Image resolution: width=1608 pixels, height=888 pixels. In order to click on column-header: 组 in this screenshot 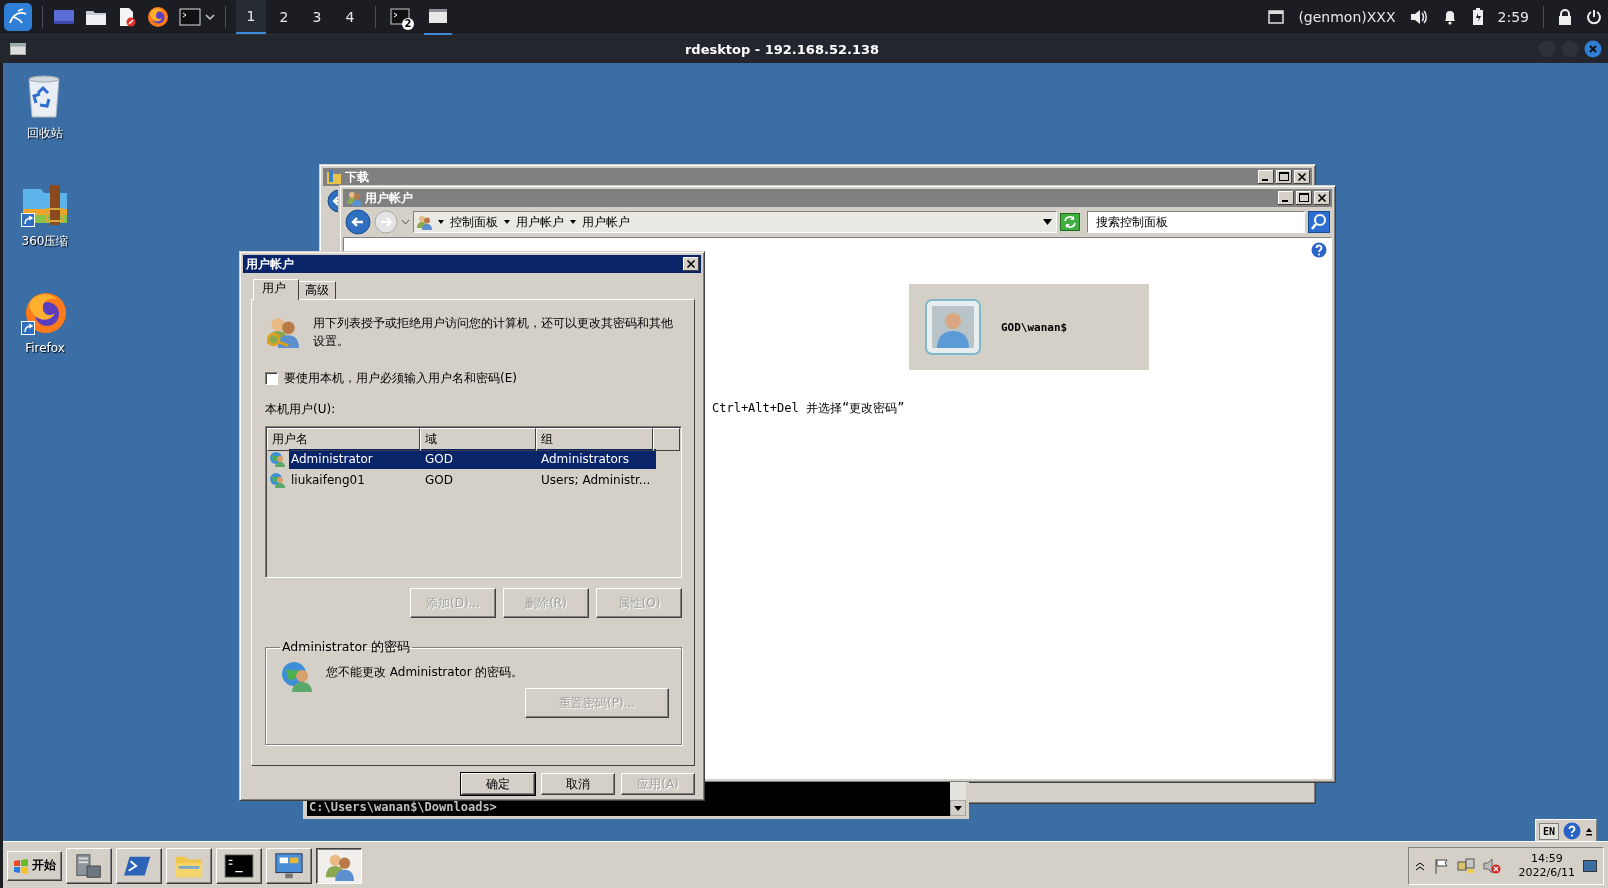, I will do `click(594, 439)`.